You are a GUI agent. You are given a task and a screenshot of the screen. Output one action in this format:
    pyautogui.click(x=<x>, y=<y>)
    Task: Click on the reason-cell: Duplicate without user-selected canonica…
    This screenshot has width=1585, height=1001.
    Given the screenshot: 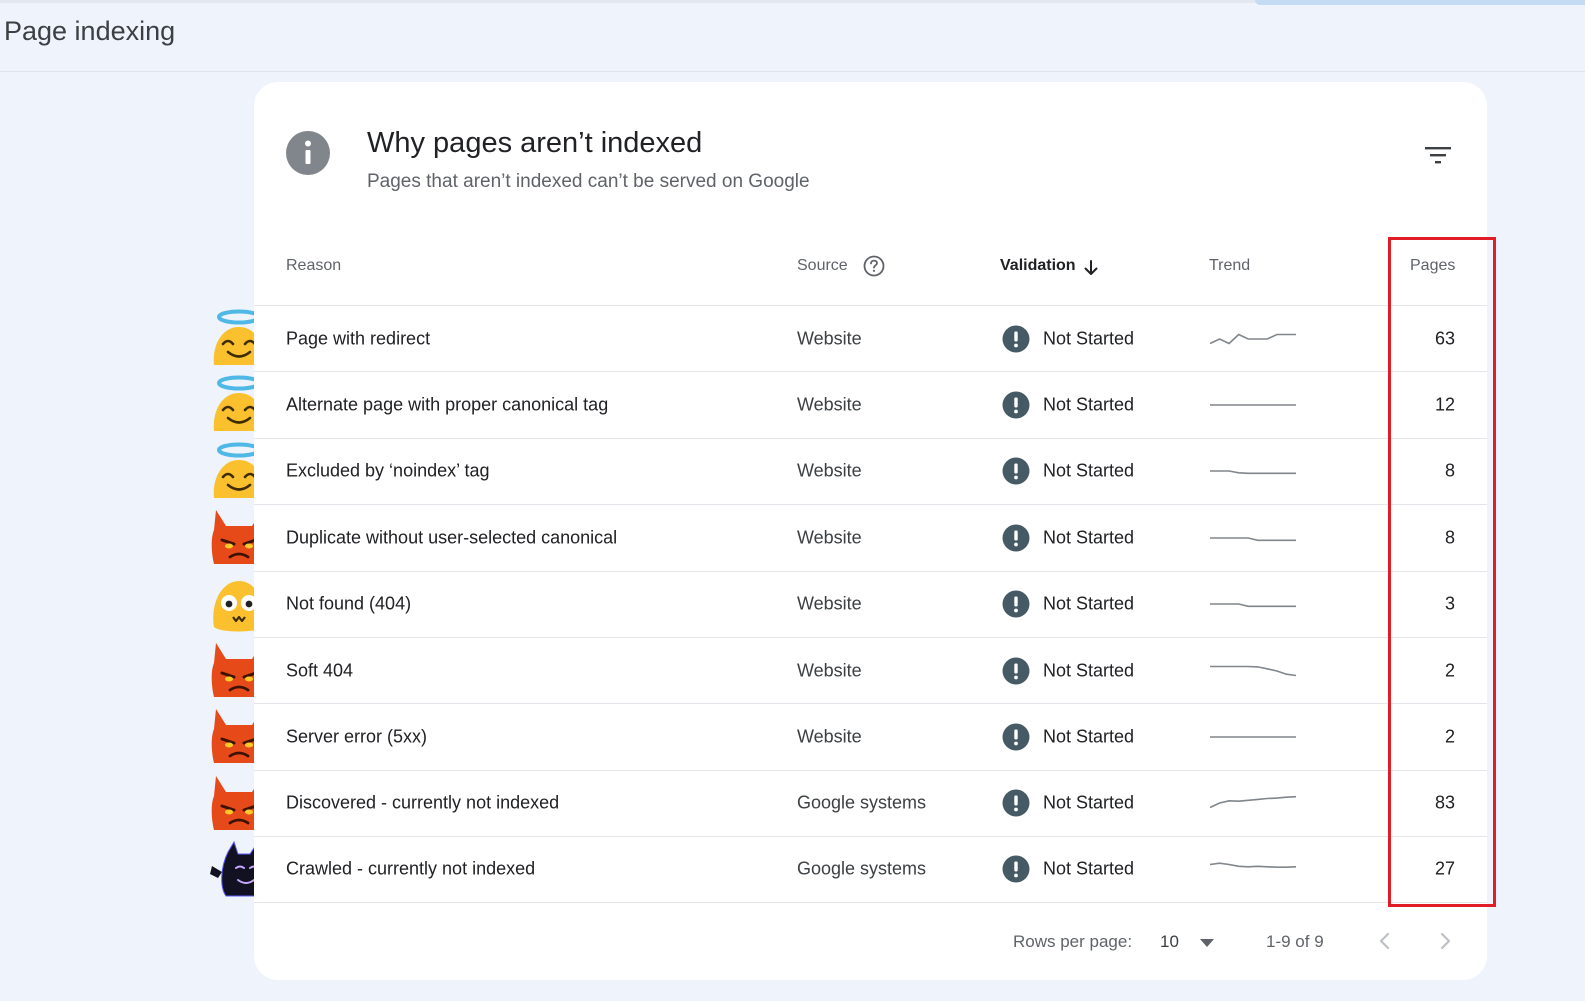 What is the action you would take?
    pyautogui.click(x=451, y=537)
    